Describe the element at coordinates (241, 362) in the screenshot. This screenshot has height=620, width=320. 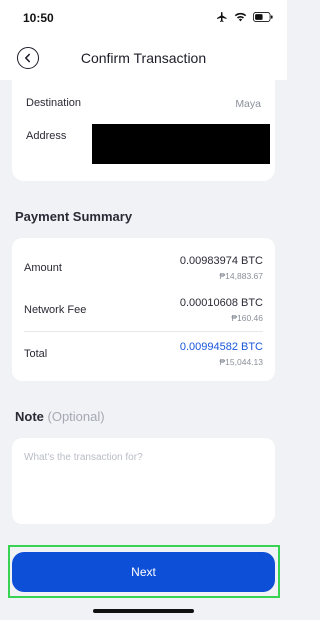
I see `total-php: ₱15,044.13` at that location.